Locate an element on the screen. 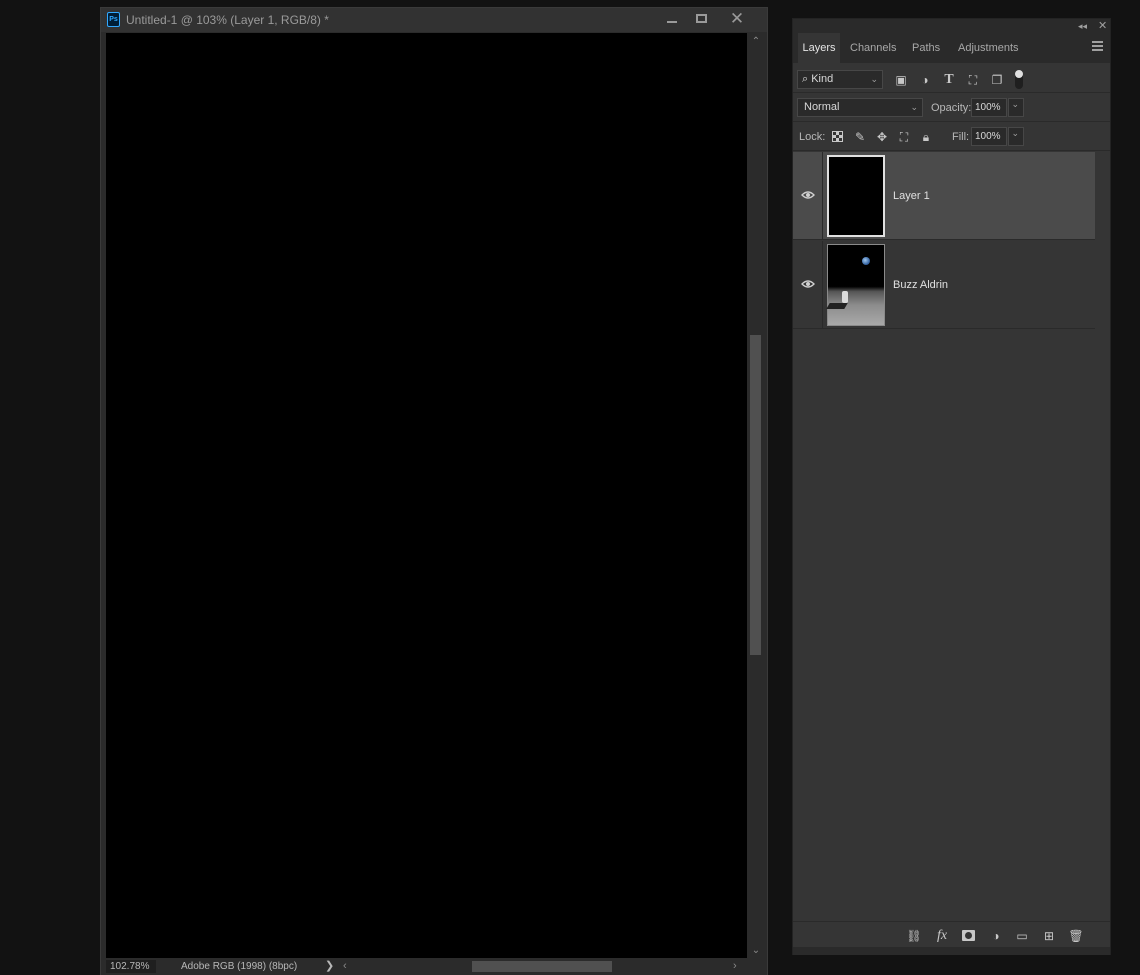  status-menu-arrow-icon: ❯ is located at coordinates (329, 966).